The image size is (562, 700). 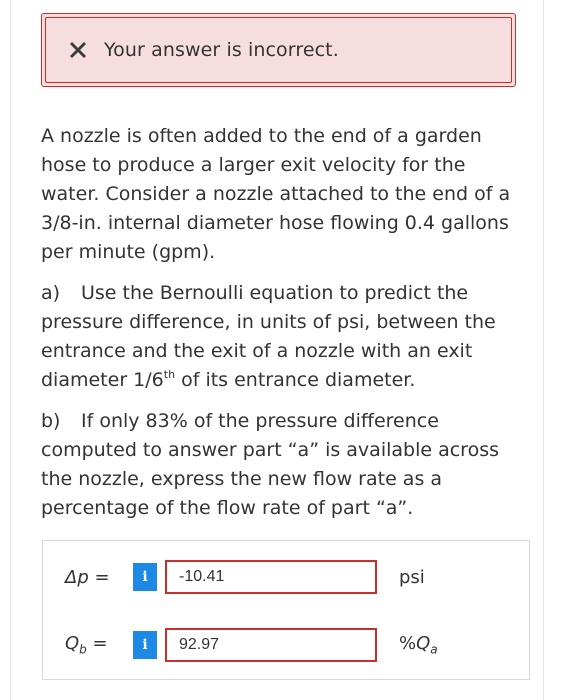 I want to click on qb-unit: %Qa, so click(x=418, y=645).